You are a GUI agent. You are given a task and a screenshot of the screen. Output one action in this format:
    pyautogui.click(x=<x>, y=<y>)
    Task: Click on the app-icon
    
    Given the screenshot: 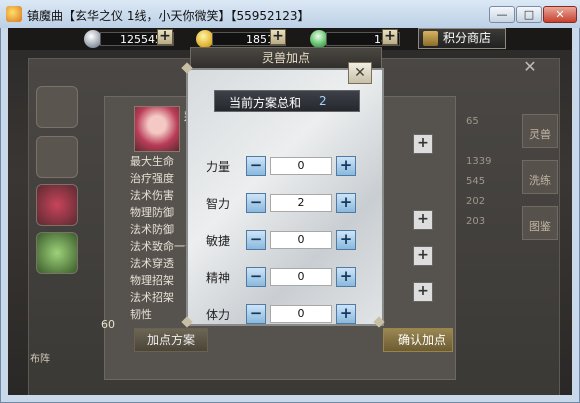 What is the action you would take?
    pyautogui.click(x=14, y=14)
    